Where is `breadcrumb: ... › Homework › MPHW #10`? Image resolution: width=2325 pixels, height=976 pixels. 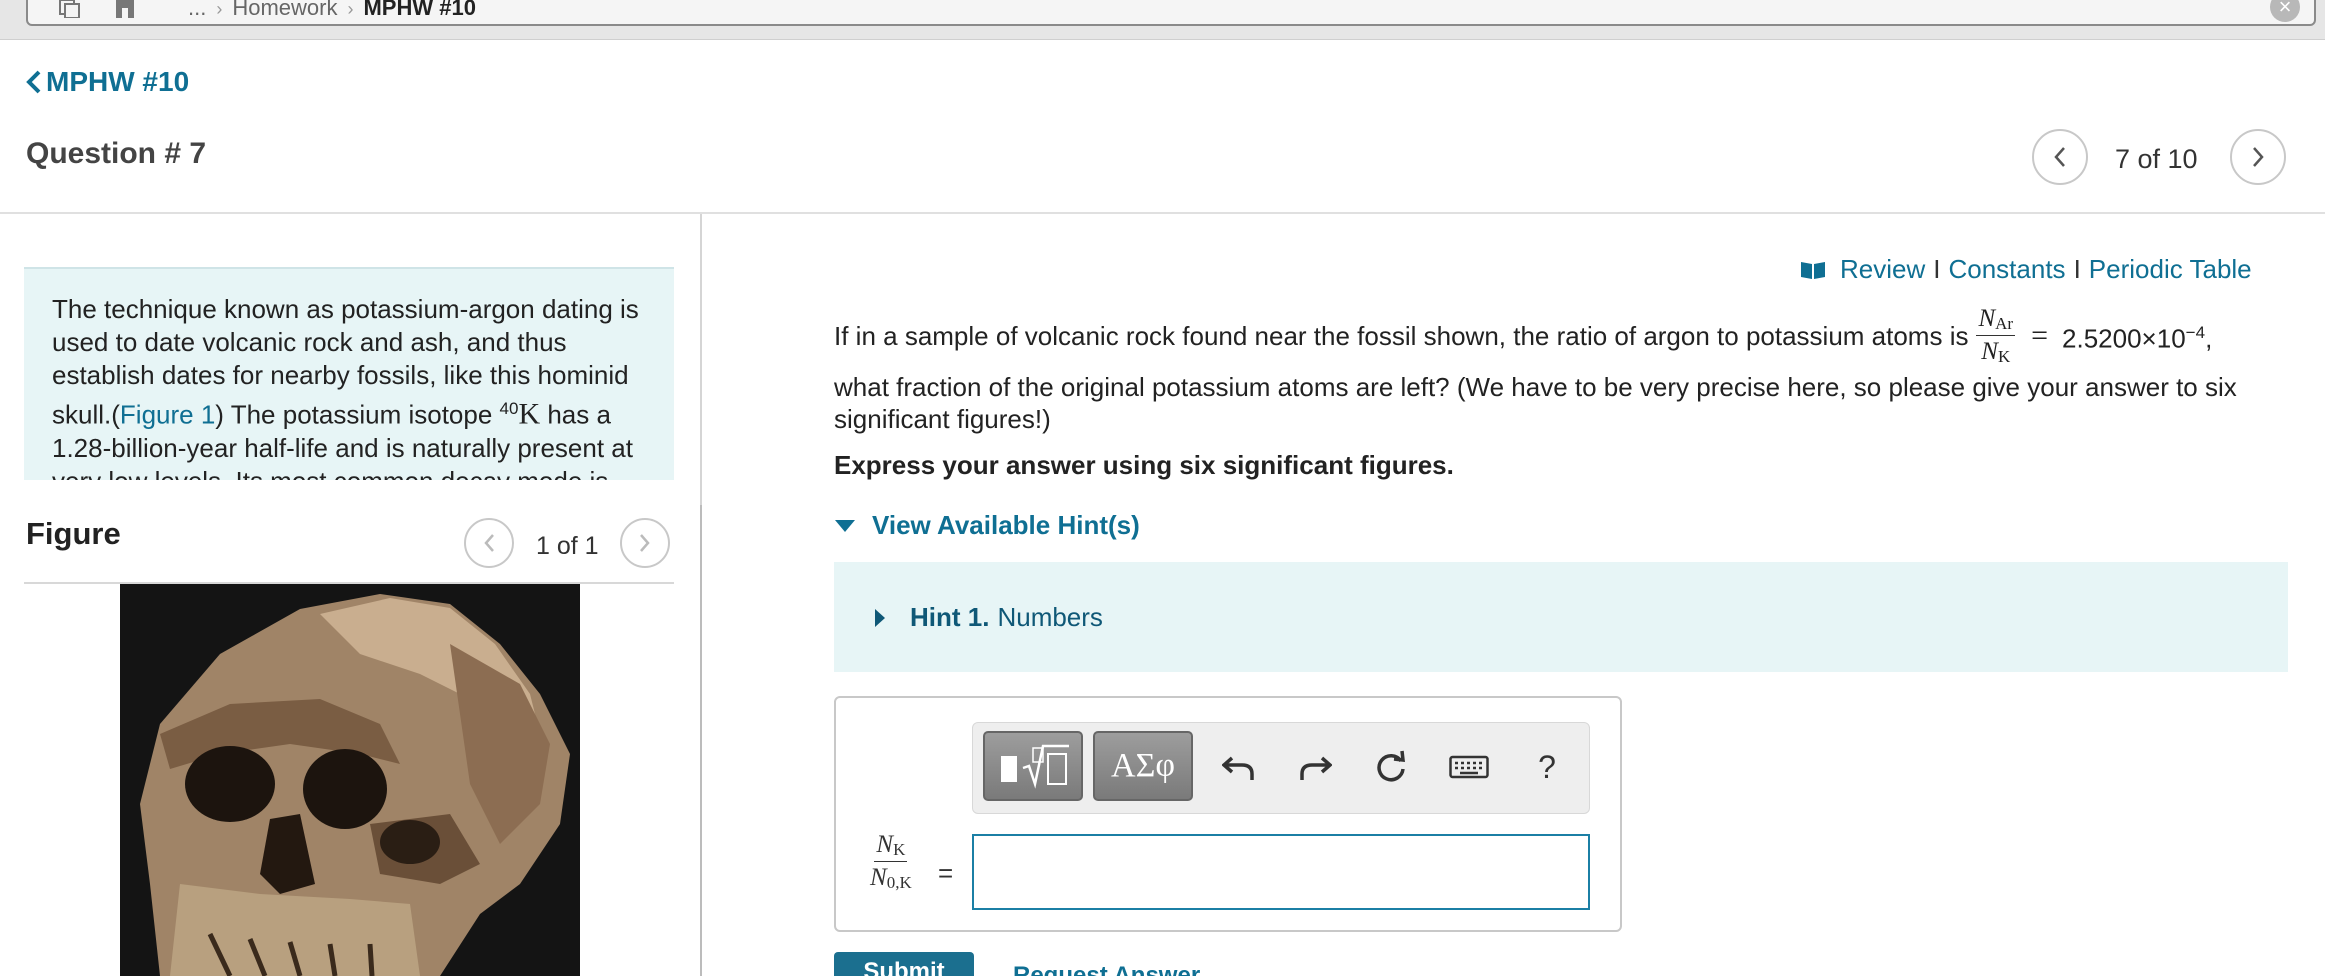
breadcrumb: ... › Homework › MPHW #10 is located at coordinates (332, 10).